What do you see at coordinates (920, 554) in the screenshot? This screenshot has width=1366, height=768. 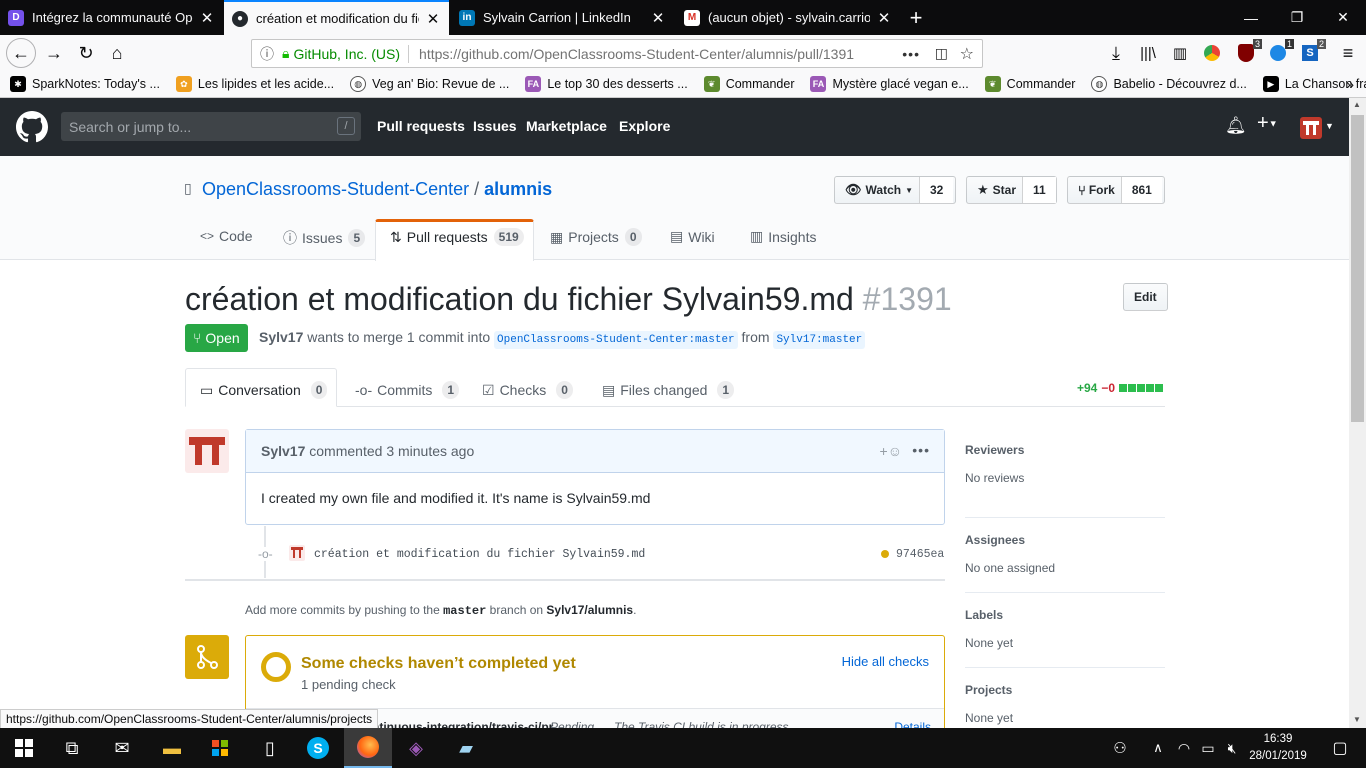 I see `commit-sha: 97465ea` at bounding box center [920, 554].